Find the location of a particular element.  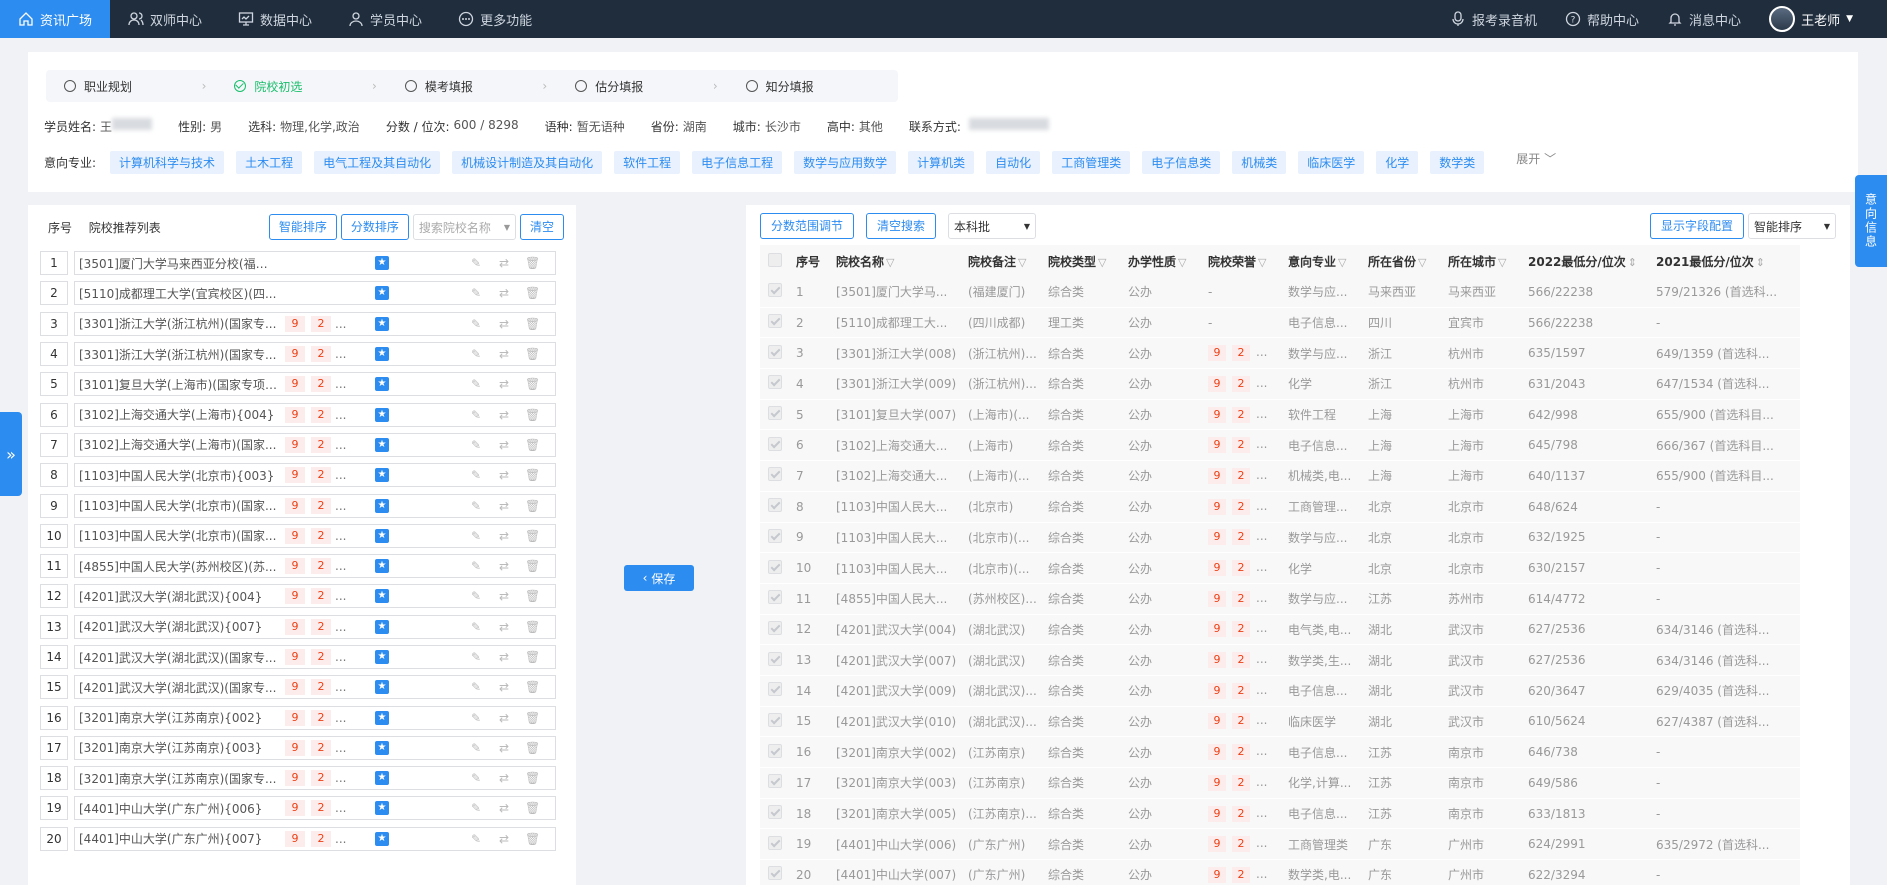

smart-sort-button: 智能排序 is located at coordinates (302, 227).